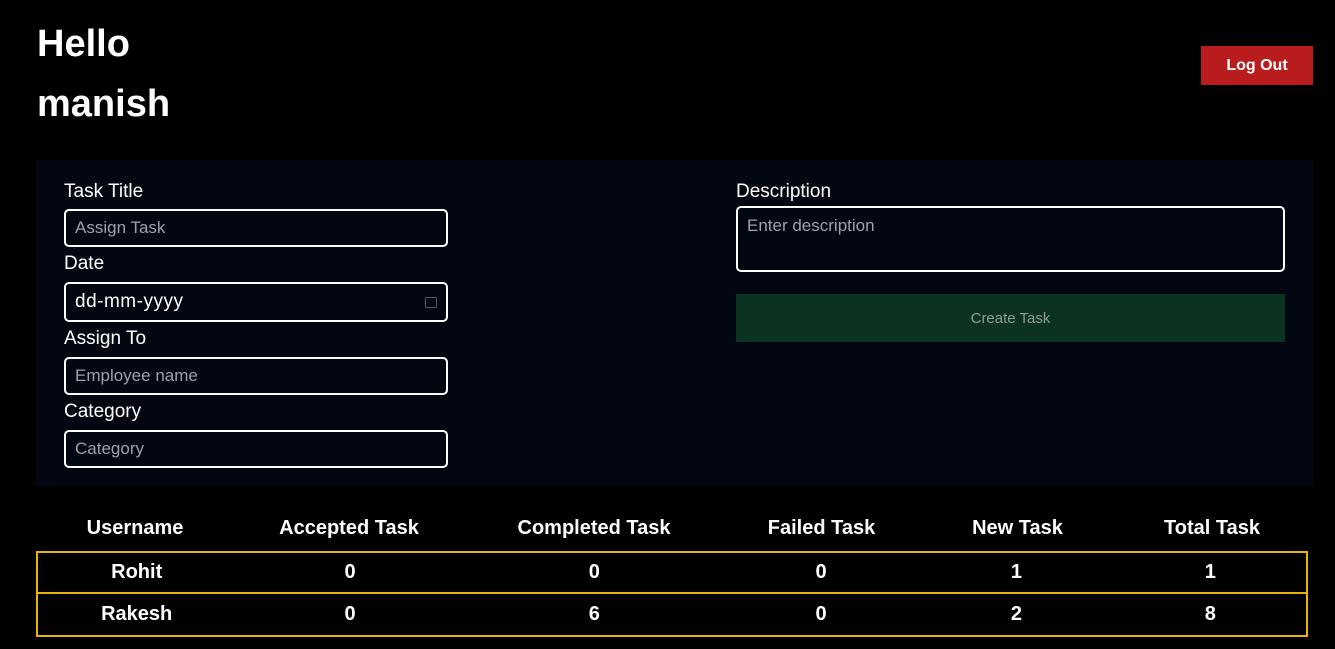 This screenshot has width=1335, height=649. What do you see at coordinates (1010, 318) in the screenshot?
I see `create-task-button: Create Task` at bounding box center [1010, 318].